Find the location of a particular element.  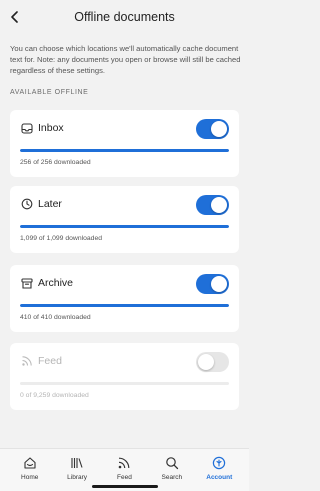

tab-label: Home is located at coordinates (30, 477).